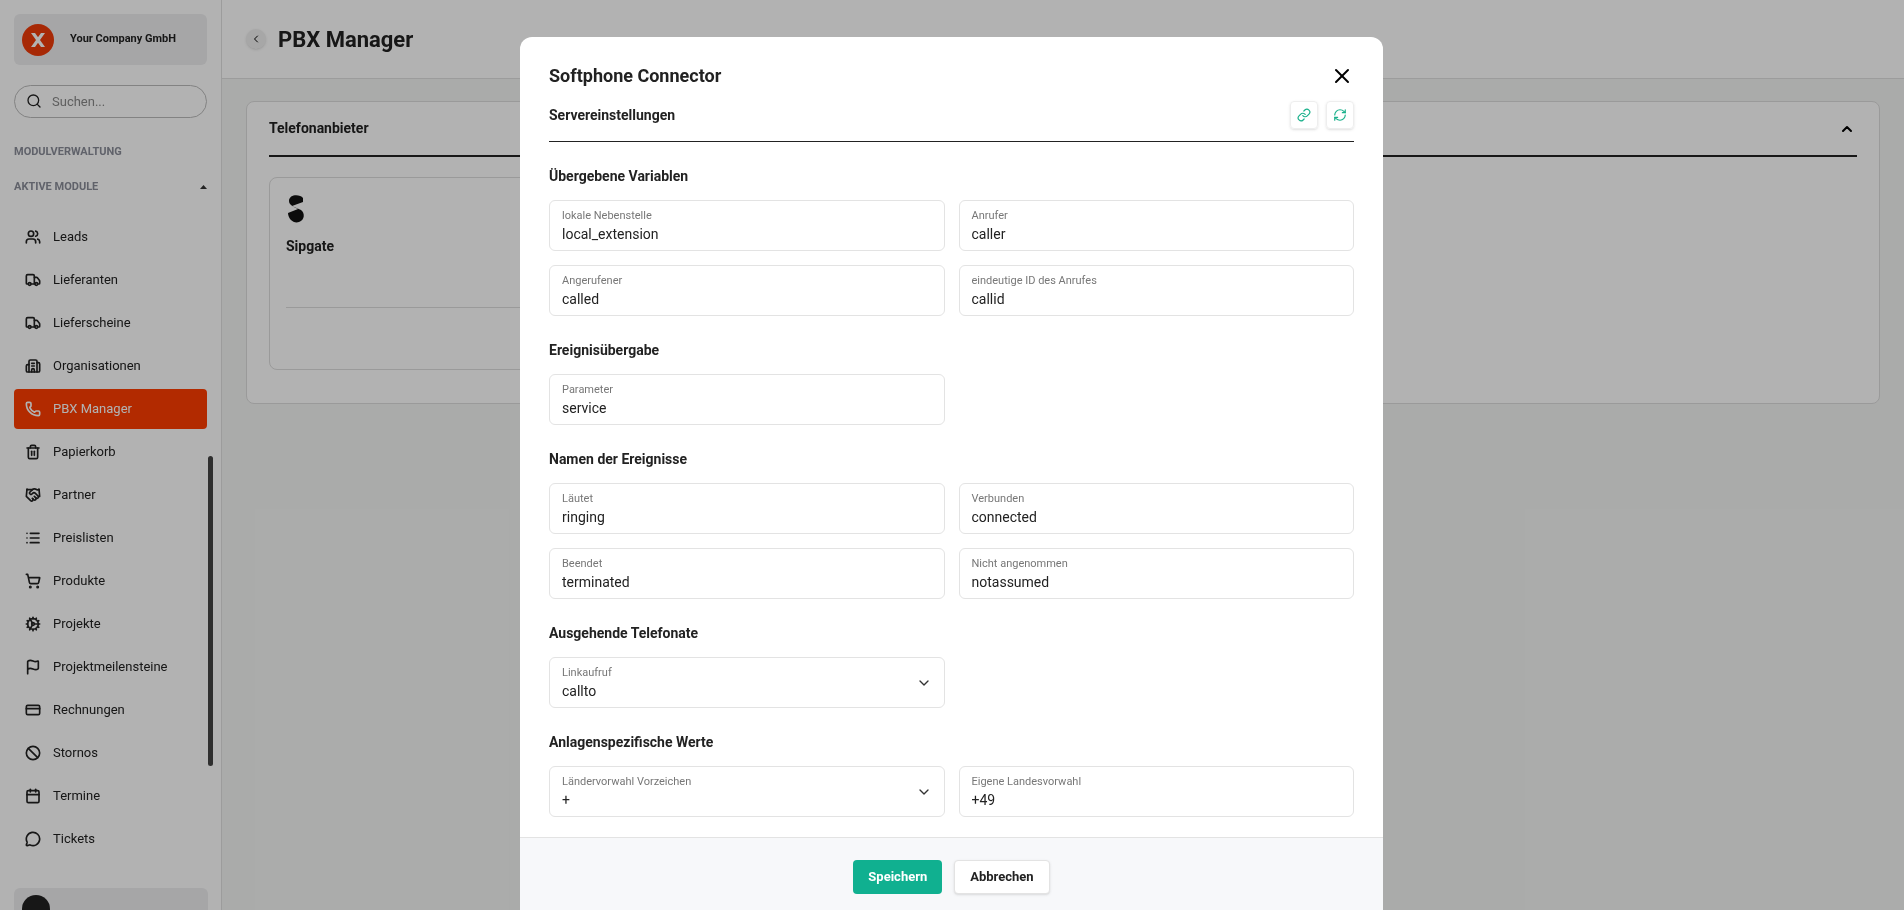 The height and width of the screenshot is (910, 1904). What do you see at coordinates (747, 508) in the screenshot?
I see `input-field: Läutet ringing` at bounding box center [747, 508].